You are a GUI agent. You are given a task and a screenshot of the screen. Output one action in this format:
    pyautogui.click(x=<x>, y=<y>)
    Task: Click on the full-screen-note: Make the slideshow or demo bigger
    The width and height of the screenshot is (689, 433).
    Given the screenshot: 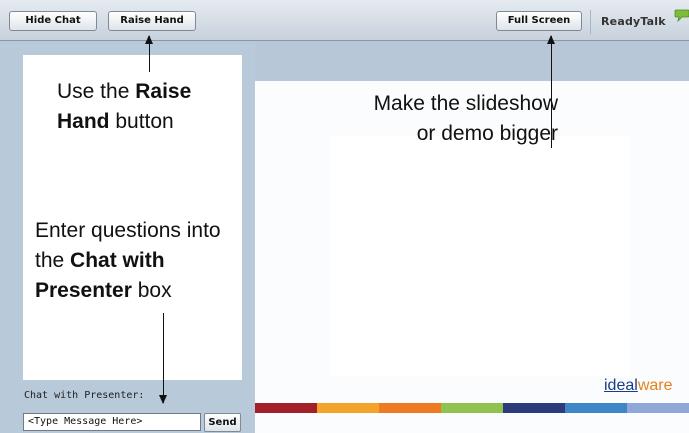 What is the action you would take?
    pyautogui.click(x=433, y=119)
    